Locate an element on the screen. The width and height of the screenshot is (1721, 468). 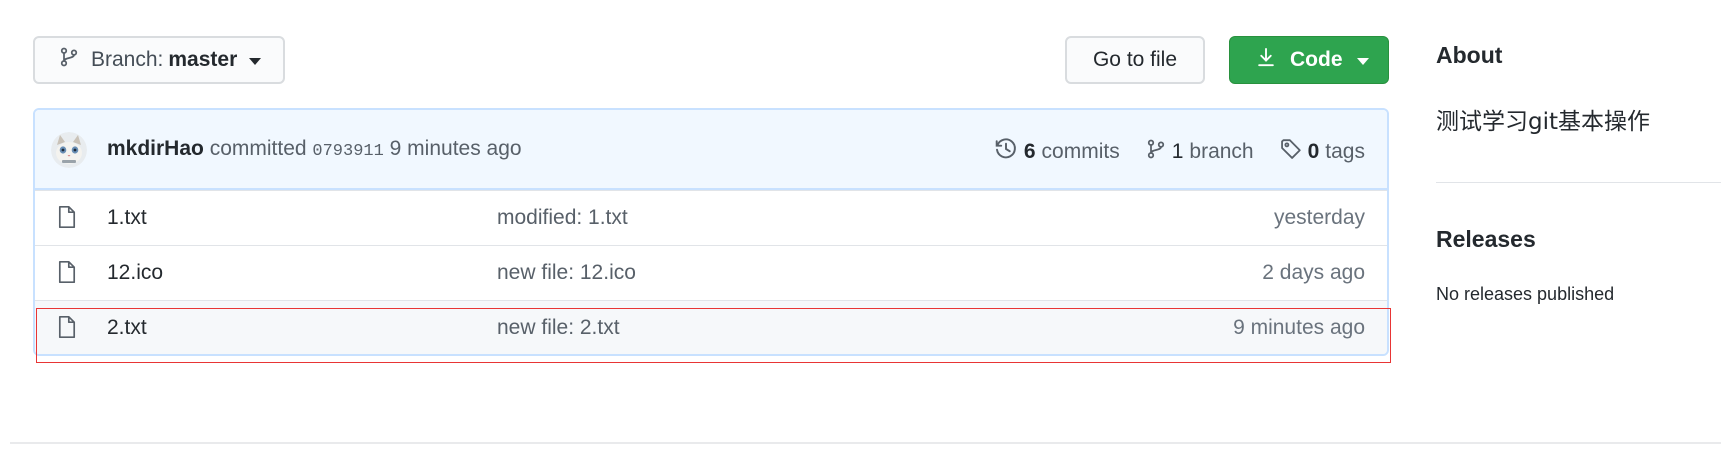
file-age: 2 days ago is located at coordinates (1313, 272).